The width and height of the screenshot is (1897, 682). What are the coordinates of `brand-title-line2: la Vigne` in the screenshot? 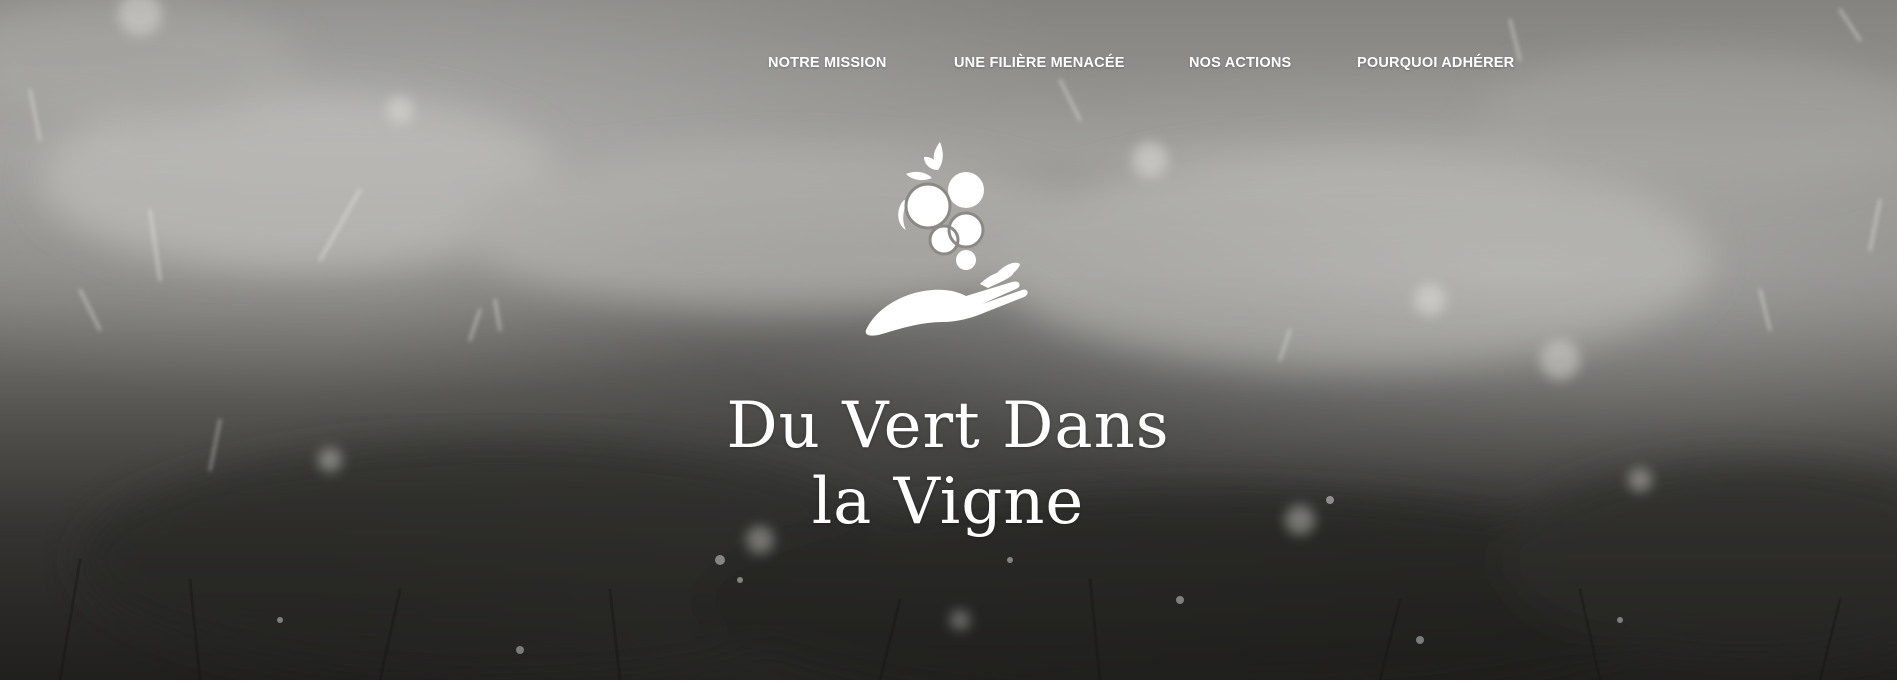 It's located at (948, 502).